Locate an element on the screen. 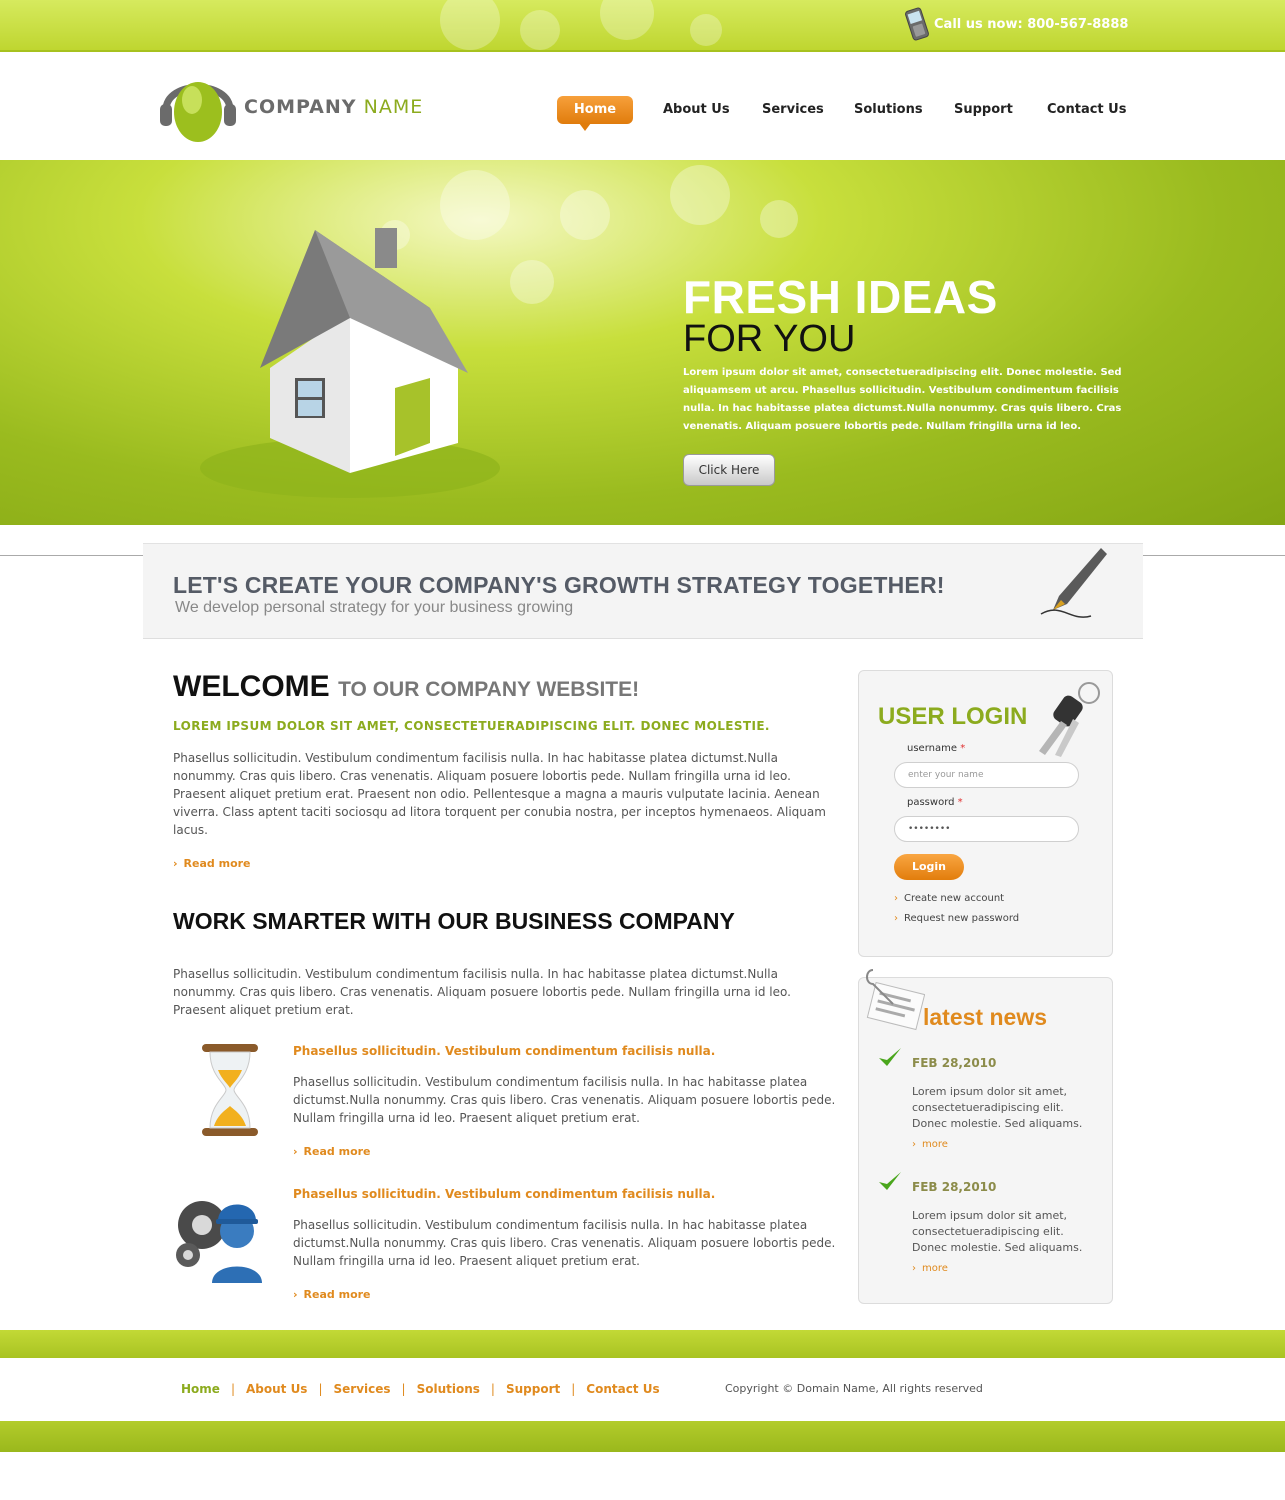 The image size is (1285, 1500). work-title: WORK SMARTER WITH OUR BUSINESS COMPANY is located at coordinates (454, 921).